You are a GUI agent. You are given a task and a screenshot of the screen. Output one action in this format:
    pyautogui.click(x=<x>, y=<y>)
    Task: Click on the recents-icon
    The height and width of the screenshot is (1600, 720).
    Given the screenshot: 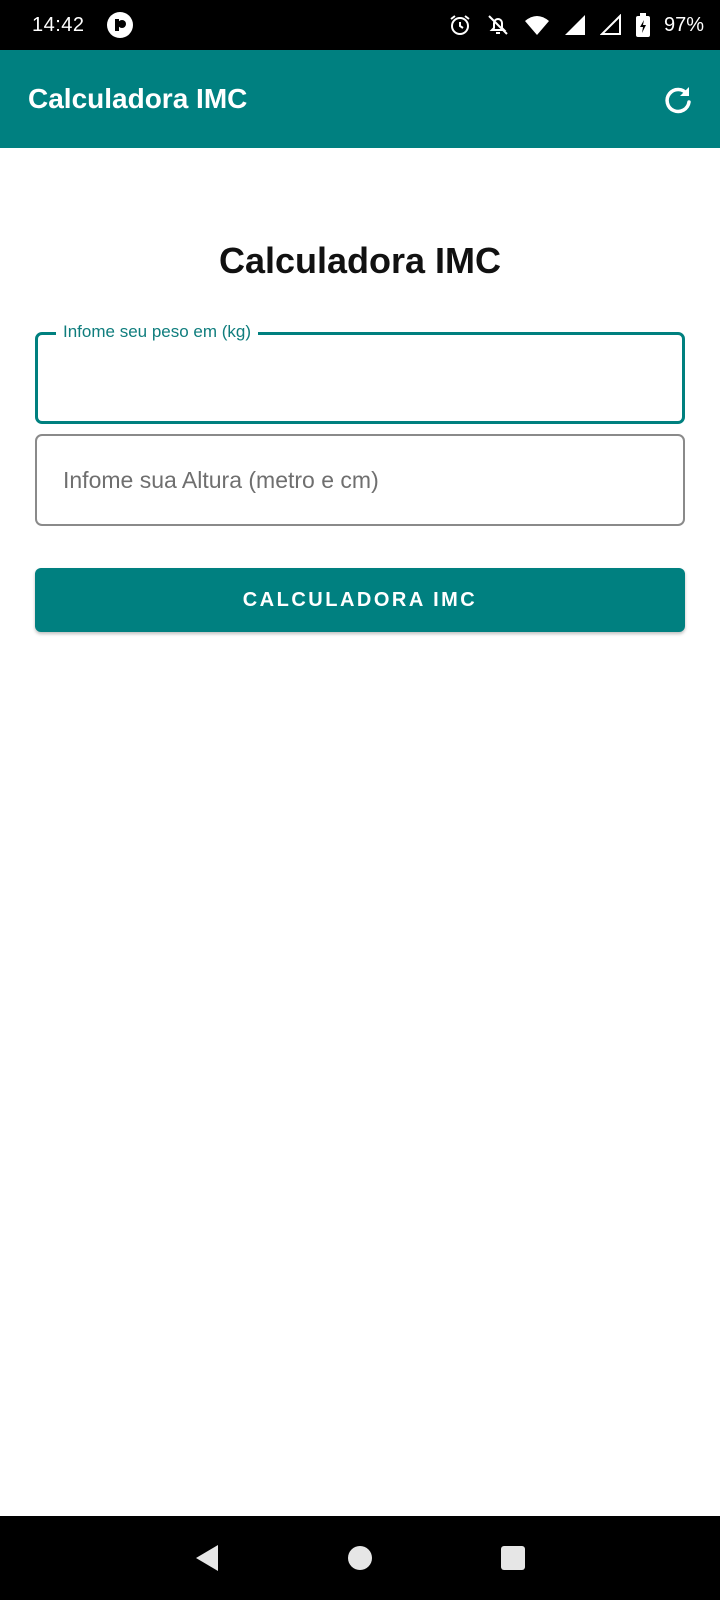 What is the action you would take?
    pyautogui.click(x=513, y=1558)
    